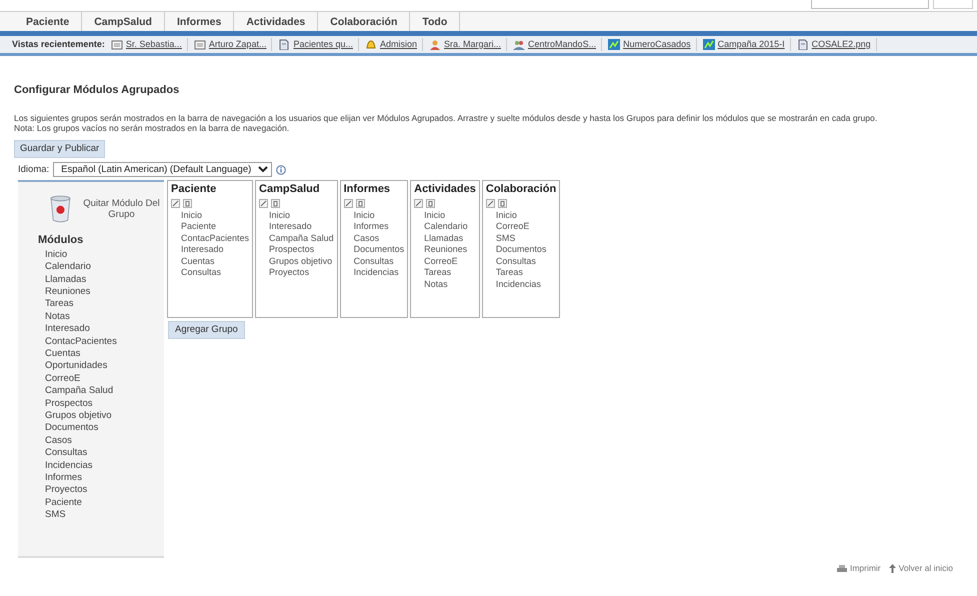  I want to click on footer-link: Imprimir, so click(858, 568).